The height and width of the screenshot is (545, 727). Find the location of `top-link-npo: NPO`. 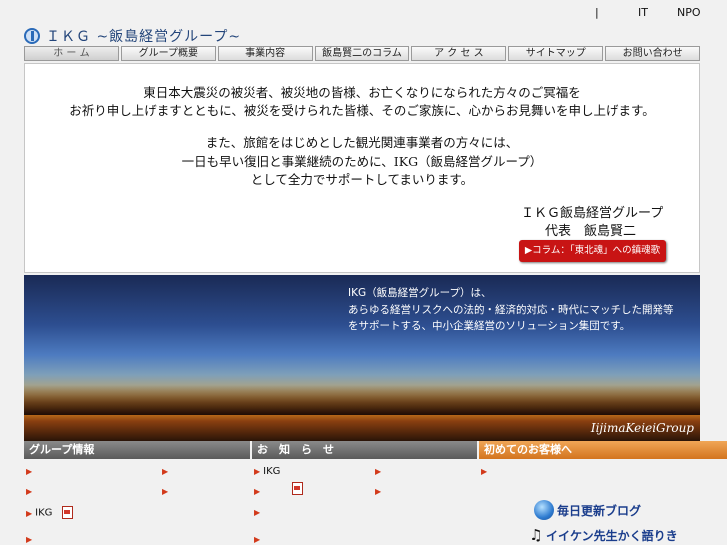

top-link-npo: NPO is located at coordinates (689, 12).